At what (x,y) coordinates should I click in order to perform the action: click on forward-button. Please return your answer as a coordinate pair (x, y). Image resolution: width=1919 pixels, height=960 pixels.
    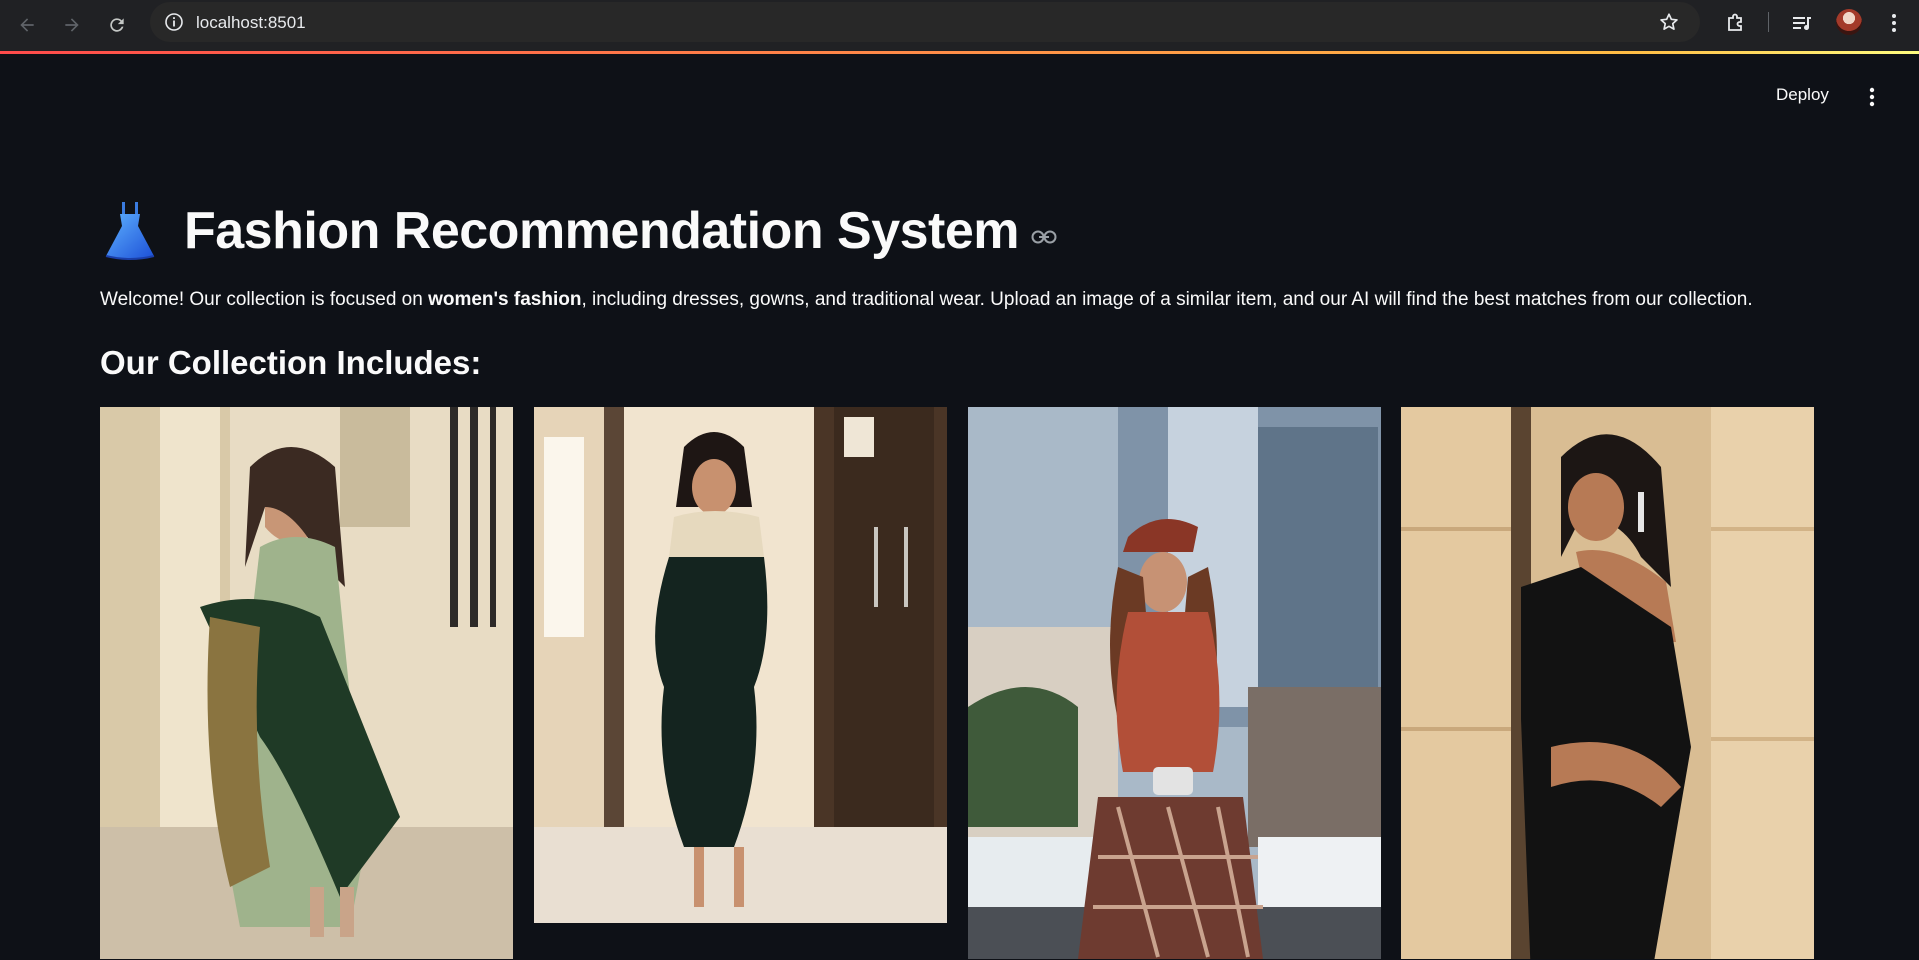
    Looking at the image, I should click on (72, 25).